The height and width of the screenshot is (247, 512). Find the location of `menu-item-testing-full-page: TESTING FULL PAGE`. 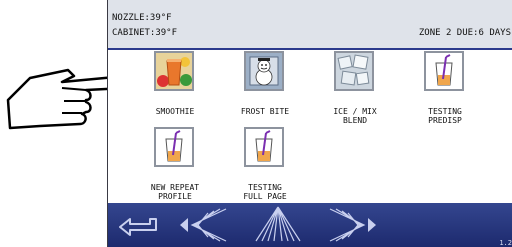

menu-item-testing-full-page: TESTING FULL PAGE is located at coordinates (265, 167).